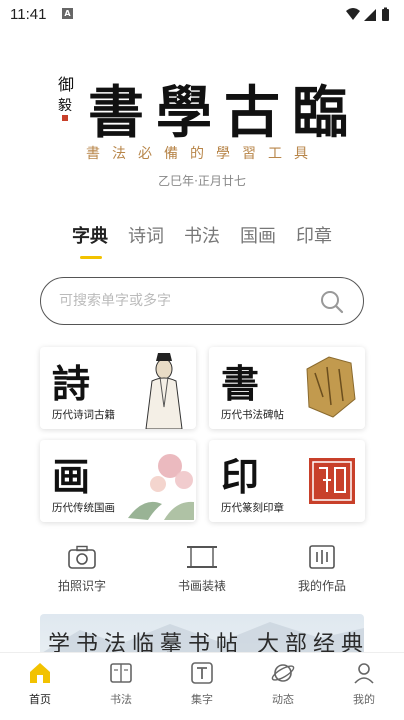  Describe the element at coordinates (353, 14) in the screenshot. I see `wifi-icon` at that location.